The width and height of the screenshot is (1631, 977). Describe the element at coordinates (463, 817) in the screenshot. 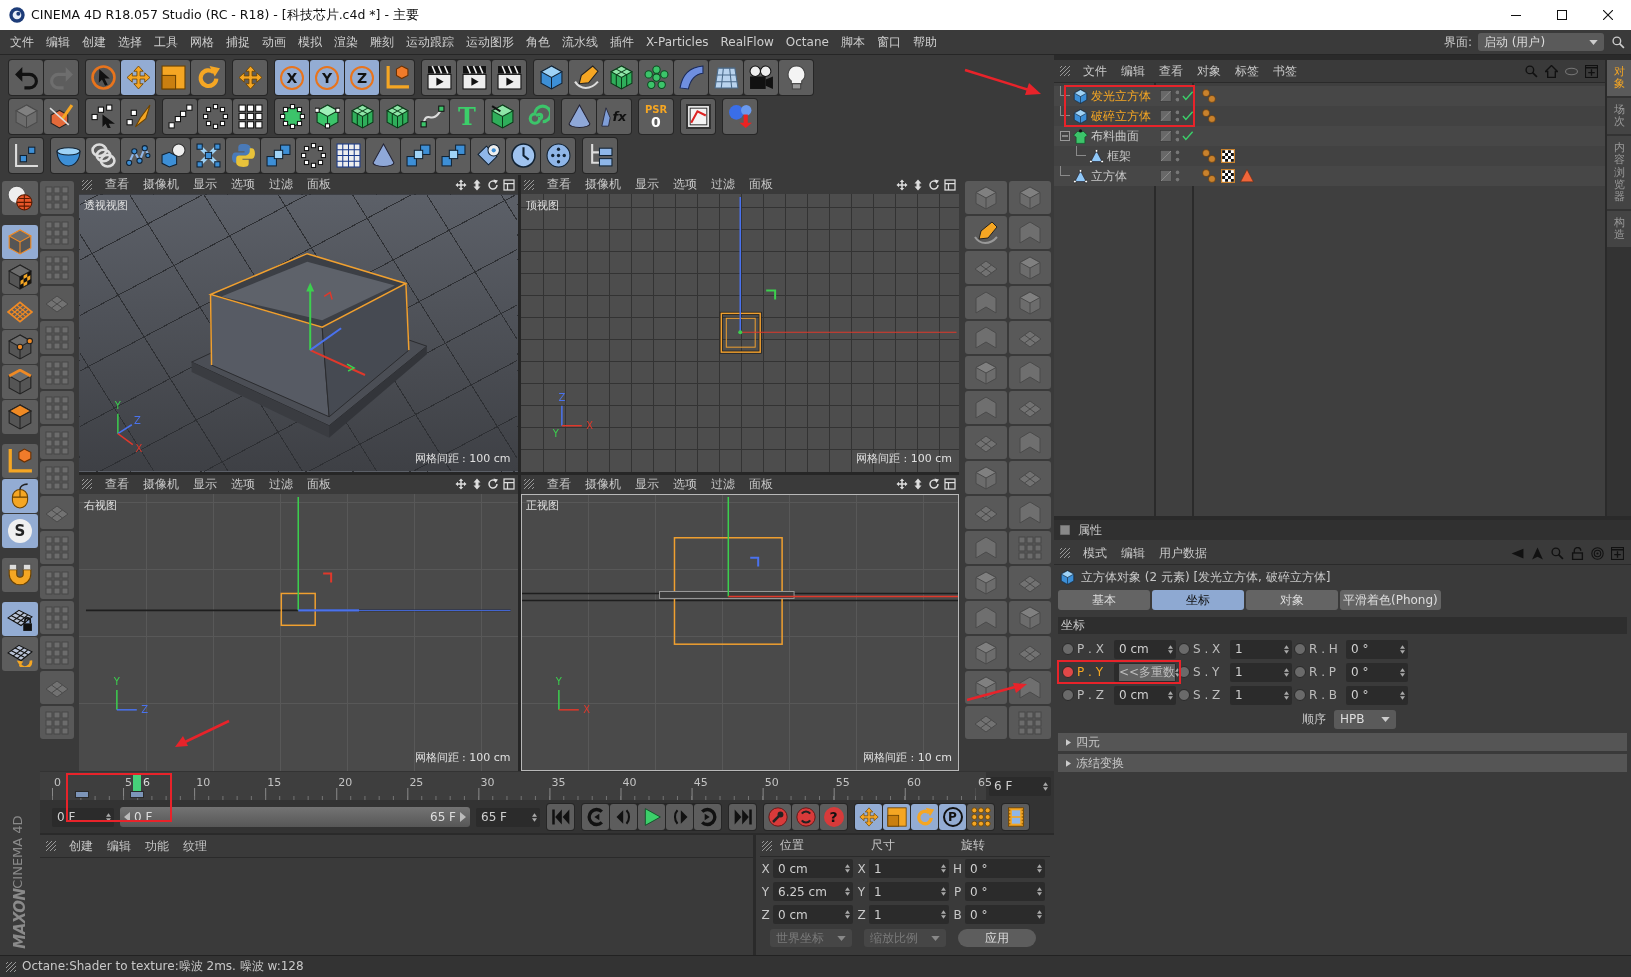

I see `right-arrow-icon` at that location.